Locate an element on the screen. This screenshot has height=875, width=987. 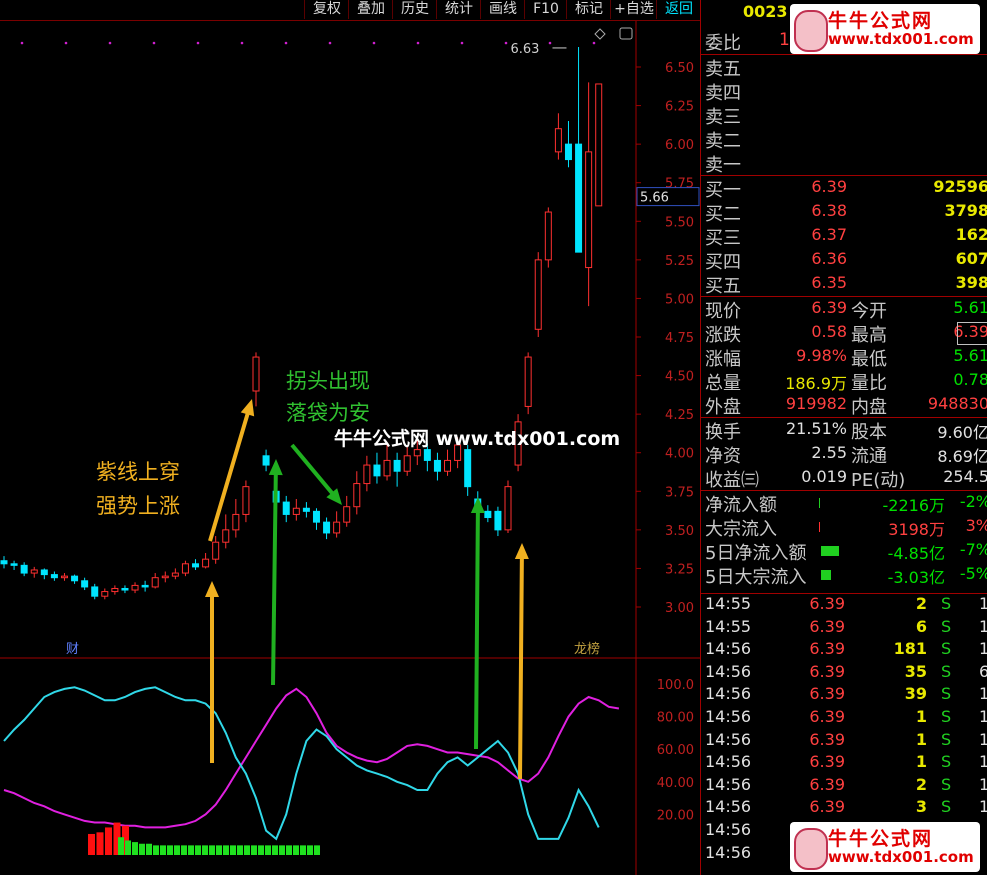
tick-volume: 1 is located at coordinates (921, 762).